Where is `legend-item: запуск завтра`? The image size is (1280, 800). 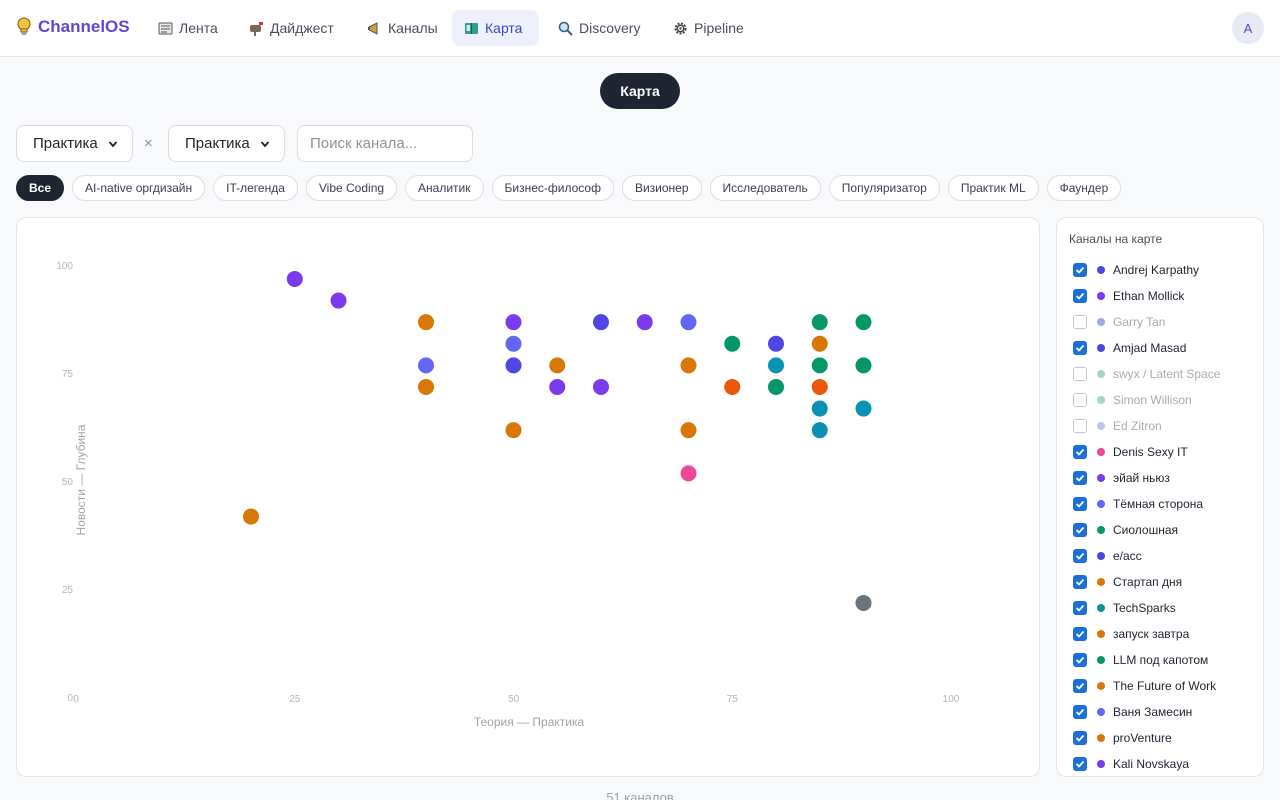
legend-item: запуск завтра is located at coordinates (1168, 634).